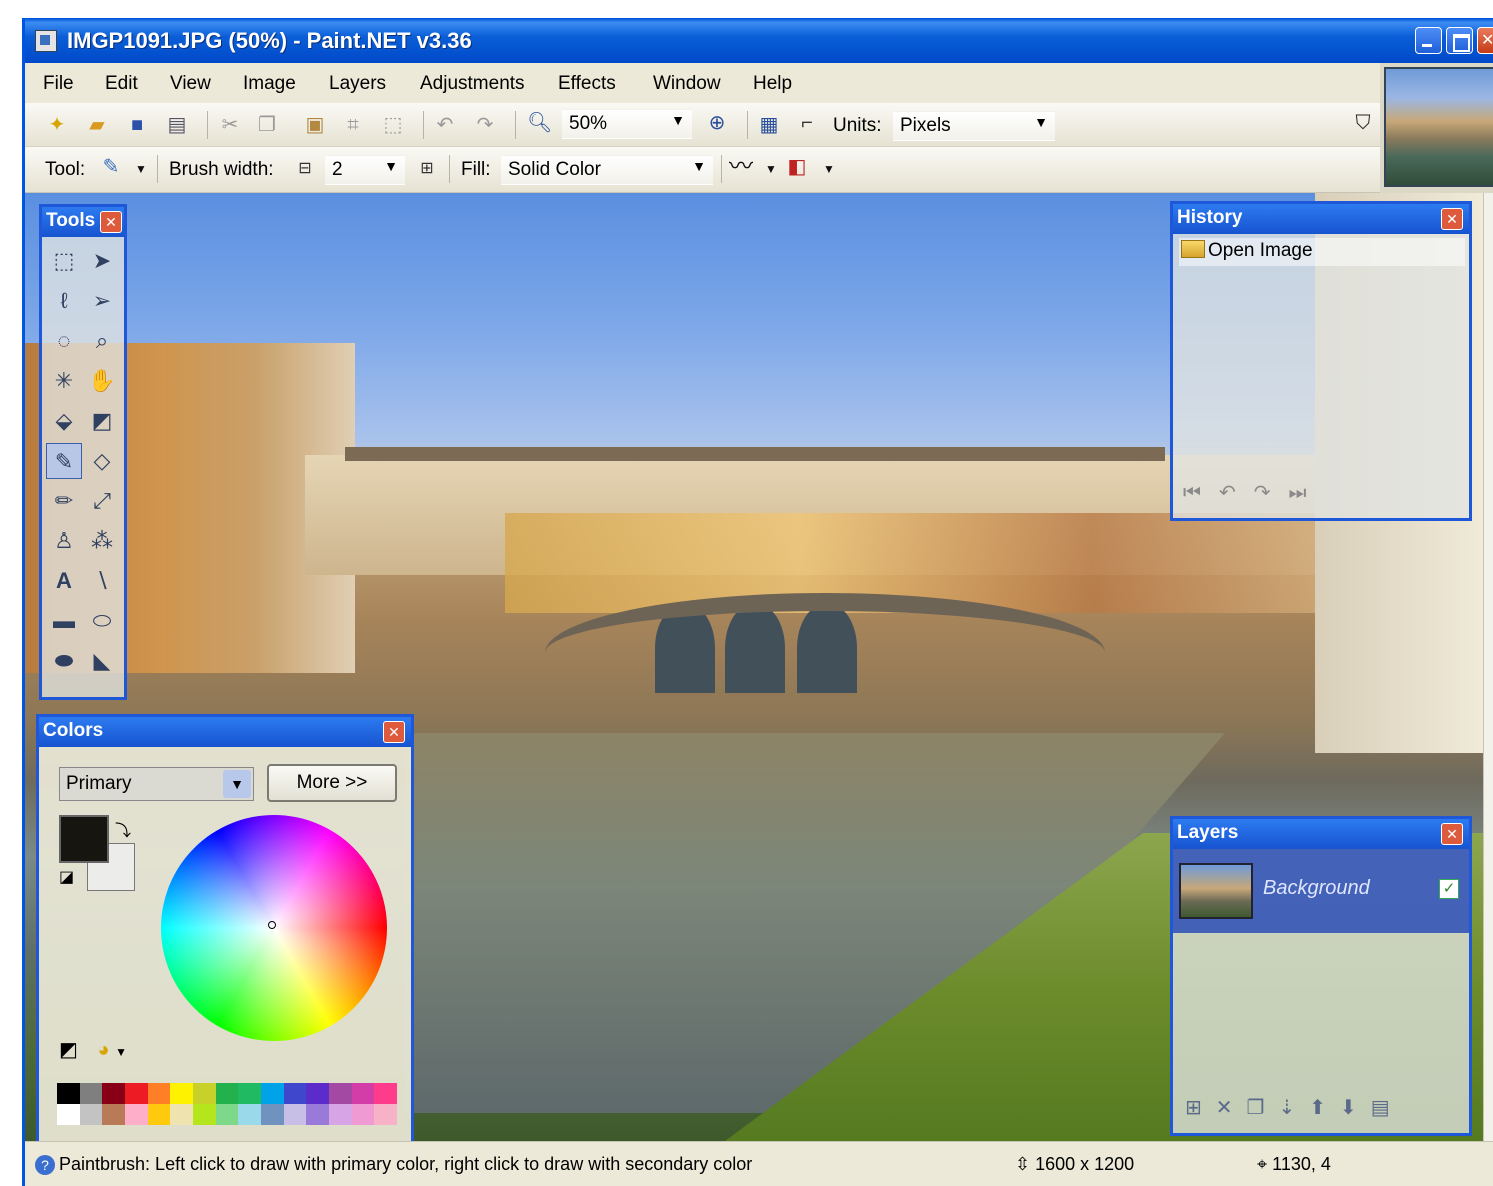  I want to click on paintbrush-tool-icon: ✎, so click(64, 461).